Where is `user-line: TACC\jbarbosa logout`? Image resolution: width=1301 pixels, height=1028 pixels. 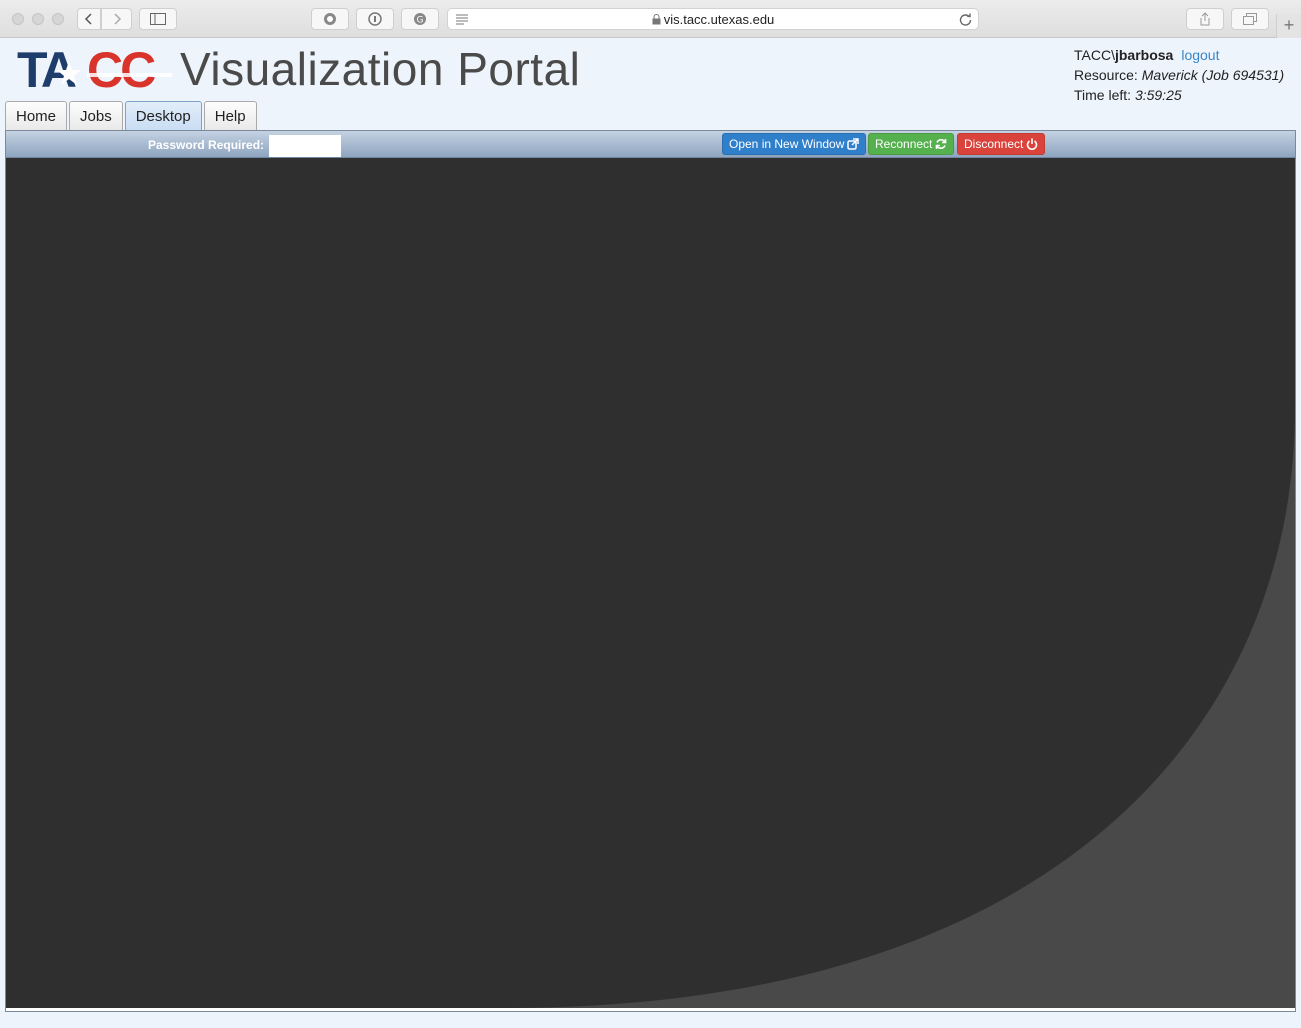
user-line: TACC\jbarbosa logout is located at coordinates (1179, 55).